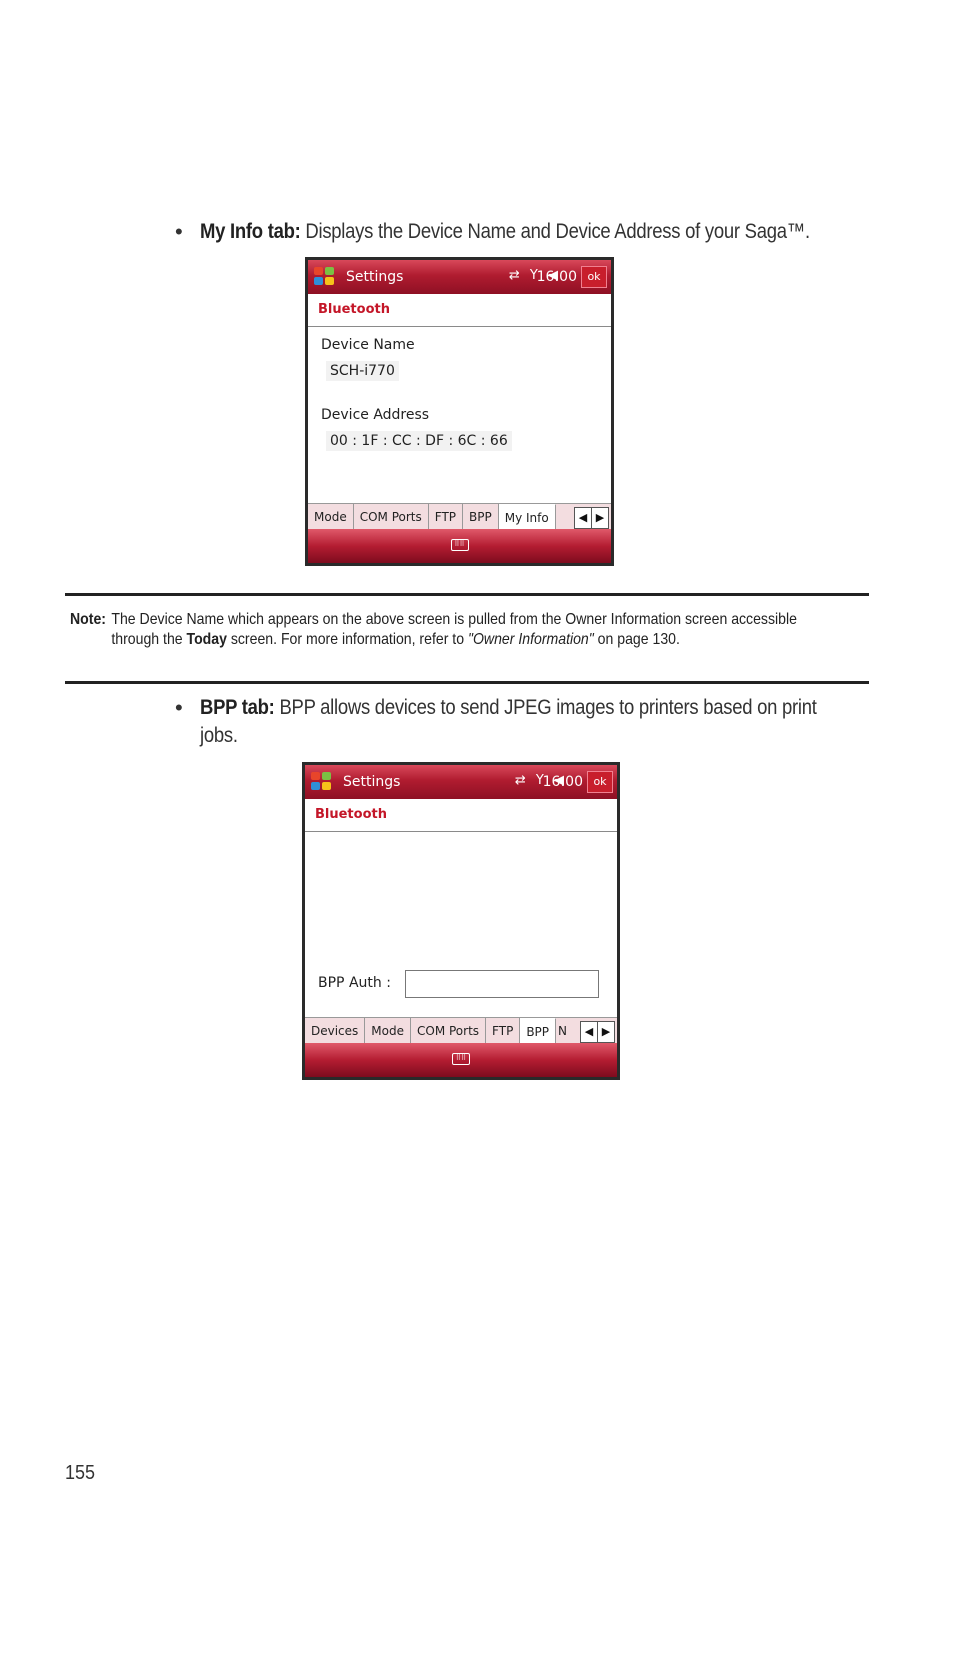  I want to click on note-bold: Today, so click(206, 639).